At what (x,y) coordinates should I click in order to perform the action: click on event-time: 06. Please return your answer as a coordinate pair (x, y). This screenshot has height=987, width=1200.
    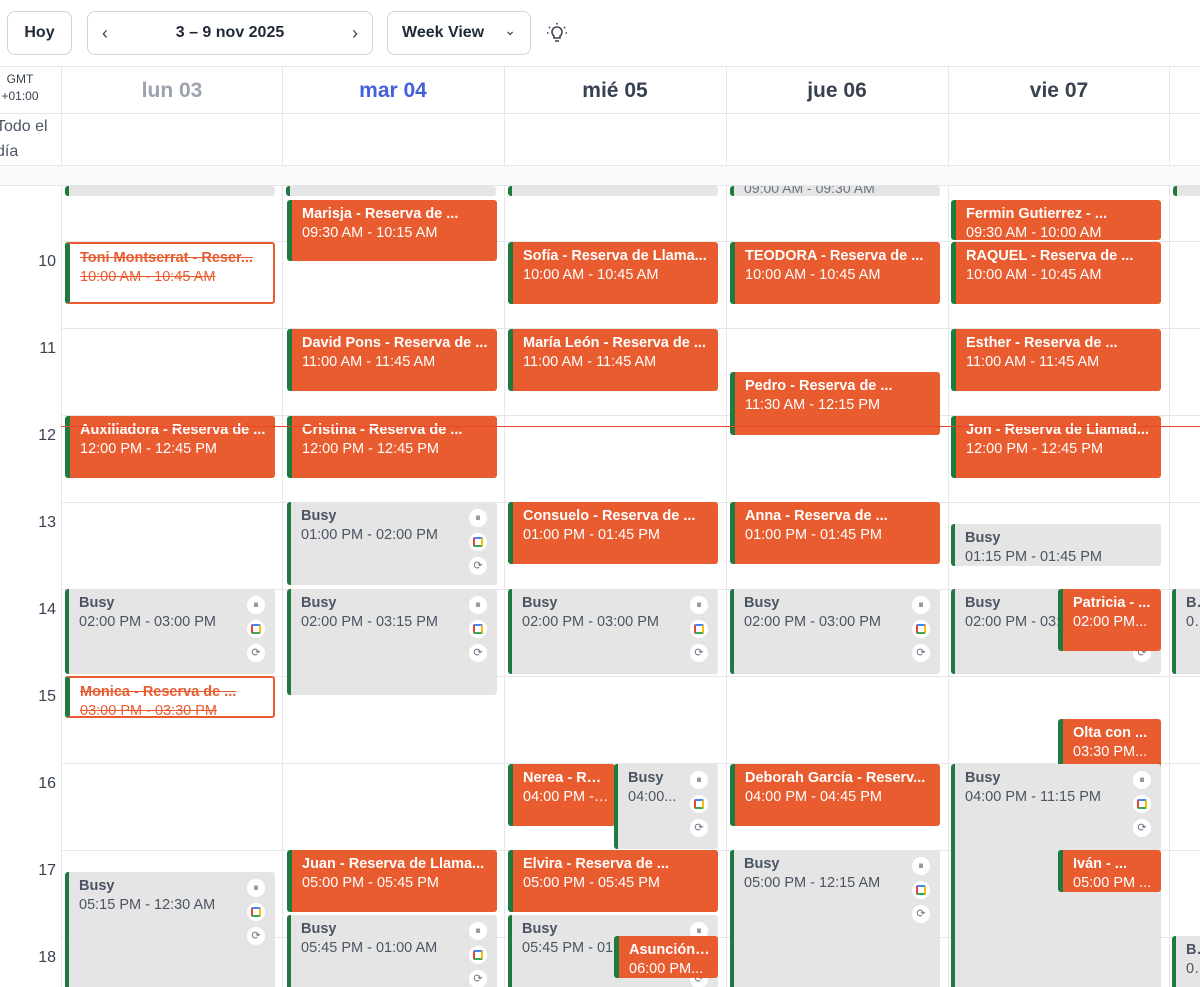
    Looking at the image, I should click on (1193, 969).